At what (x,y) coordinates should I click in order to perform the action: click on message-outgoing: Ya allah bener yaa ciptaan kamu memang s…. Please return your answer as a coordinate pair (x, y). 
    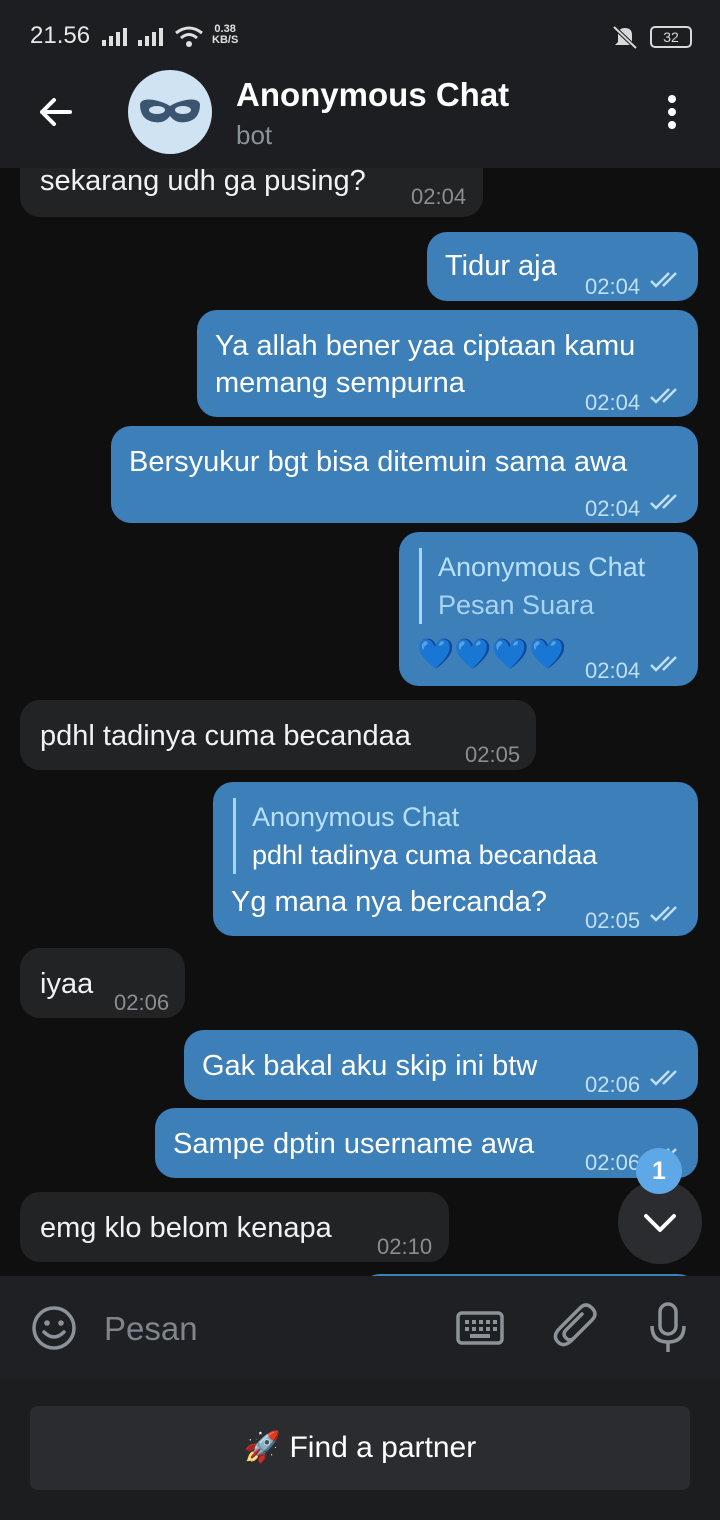
    Looking at the image, I should click on (447, 363).